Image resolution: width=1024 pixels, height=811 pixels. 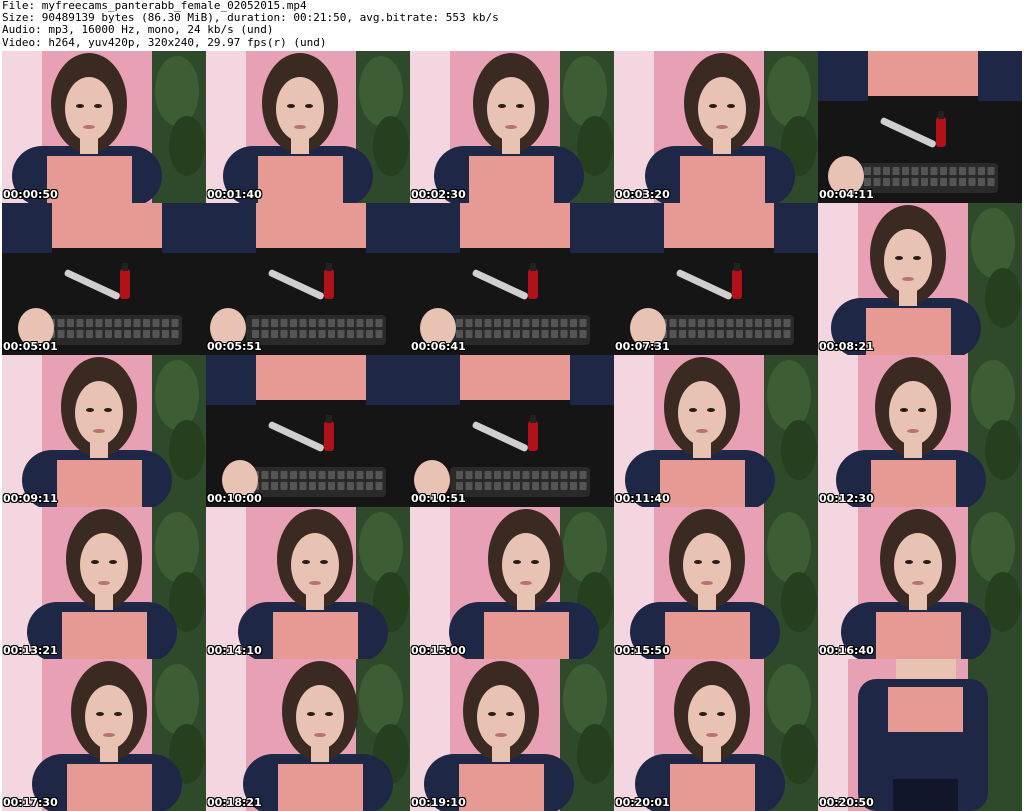 What do you see at coordinates (234, 346) in the screenshot?
I see `thumbnail-timestamp: 00:05:51` at bounding box center [234, 346].